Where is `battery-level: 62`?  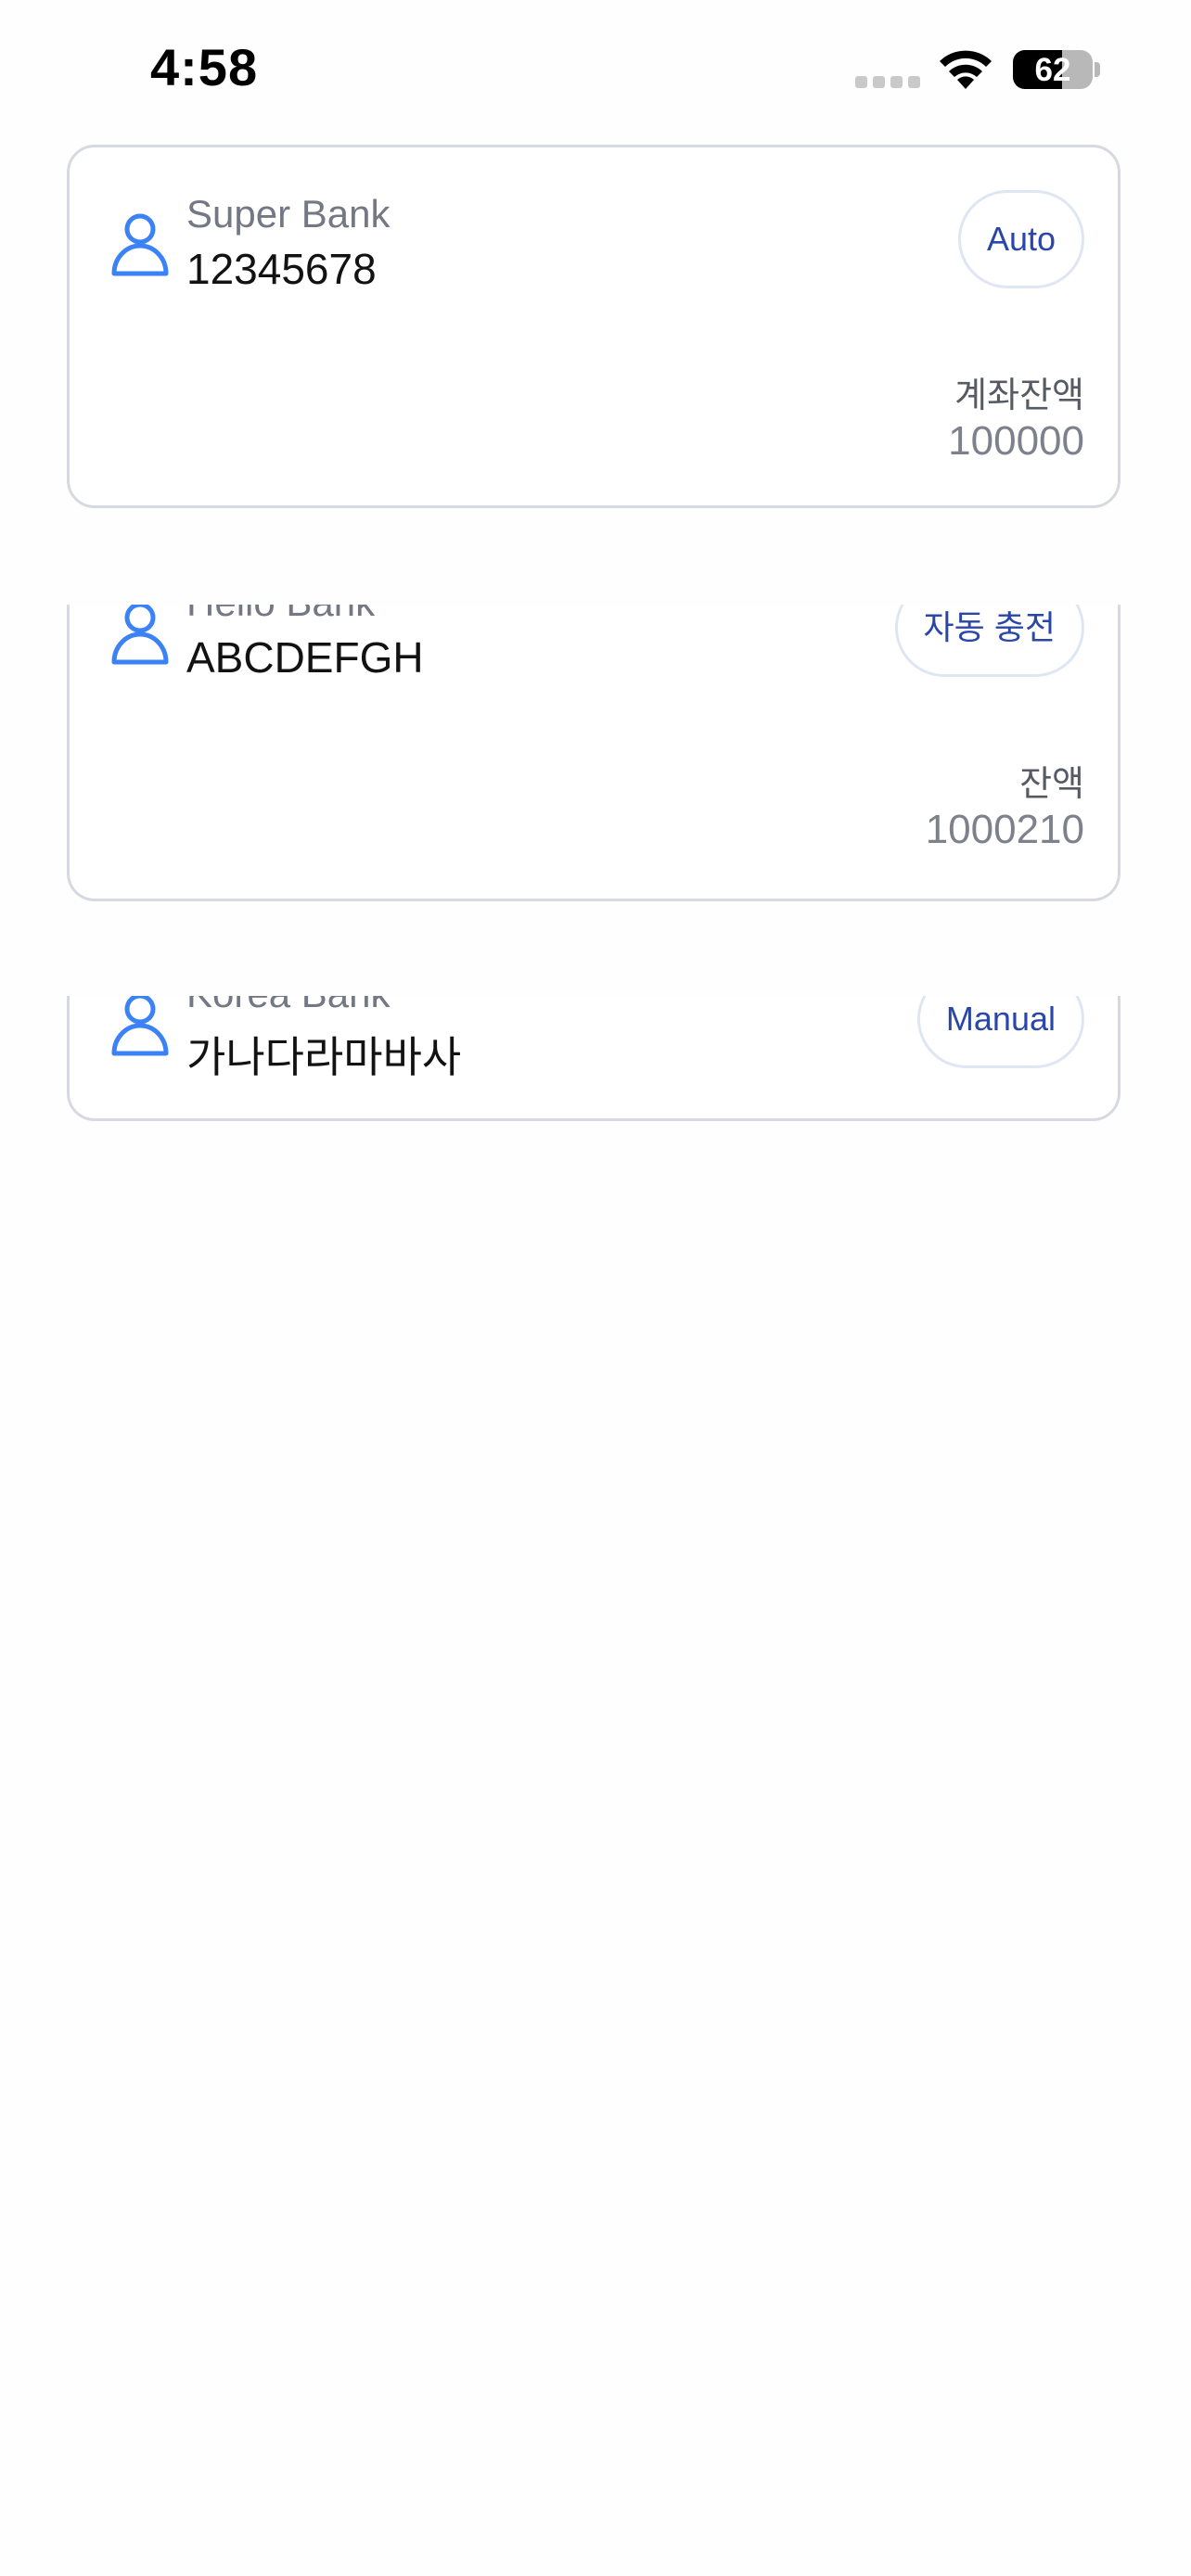
battery-level: 62 is located at coordinates (1052, 70).